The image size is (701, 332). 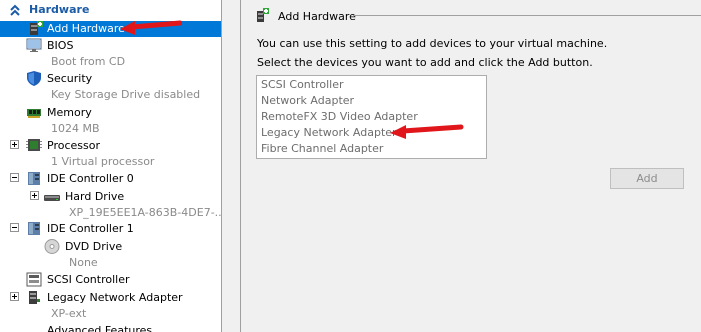 I want to click on memory-chip-icon, so click(x=34, y=113).